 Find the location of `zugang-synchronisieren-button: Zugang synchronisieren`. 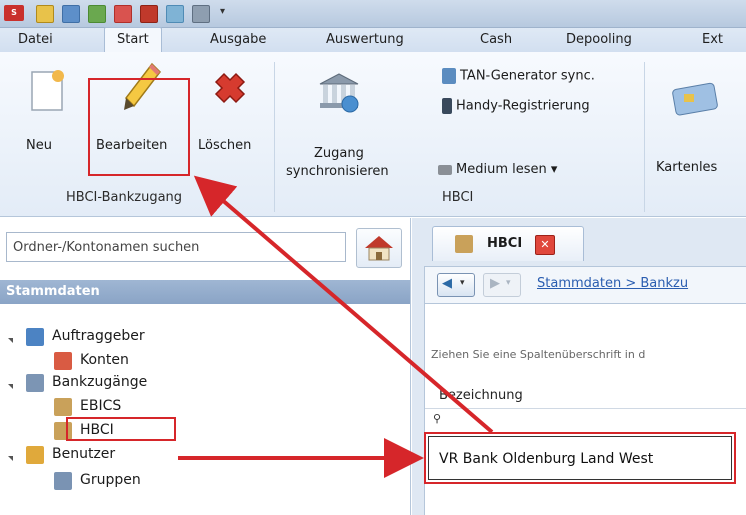

zugang-synchronisieren-button: Zugang synchronisieren is located at coordinates (340, 127).